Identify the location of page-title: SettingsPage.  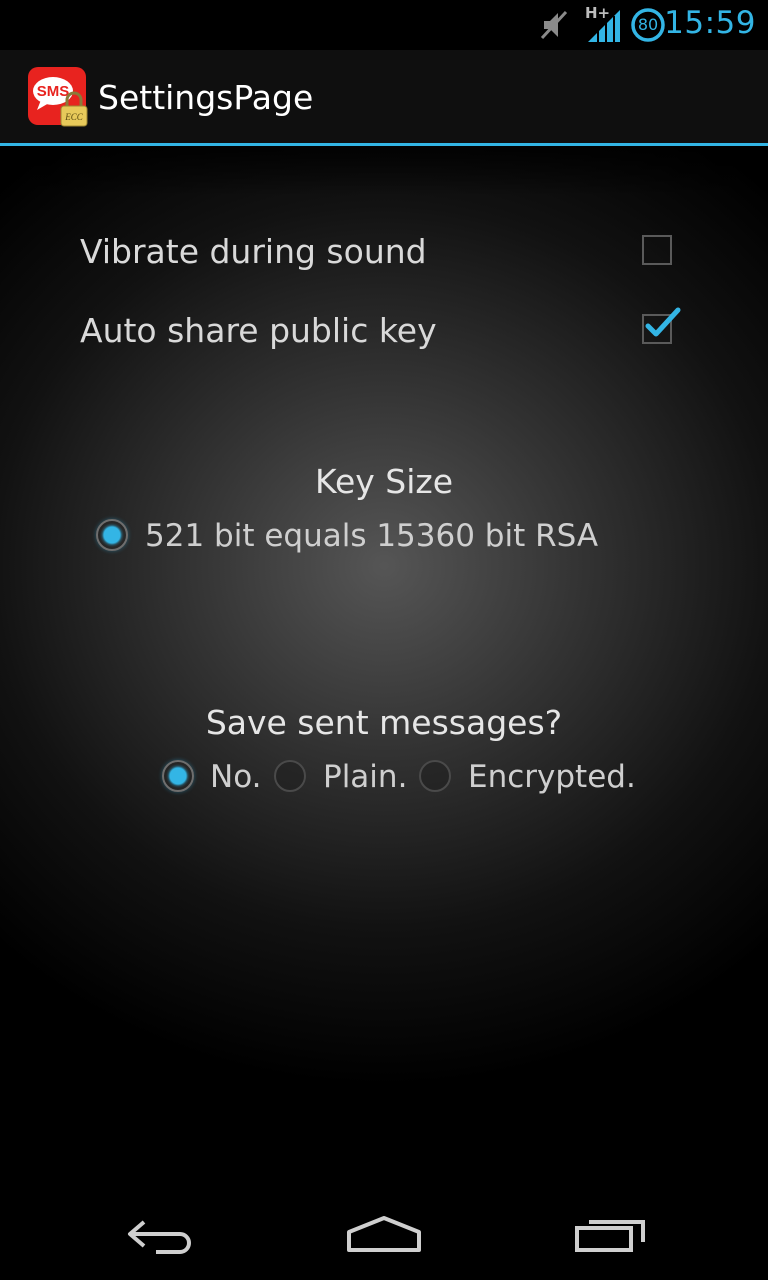
(206, 97).